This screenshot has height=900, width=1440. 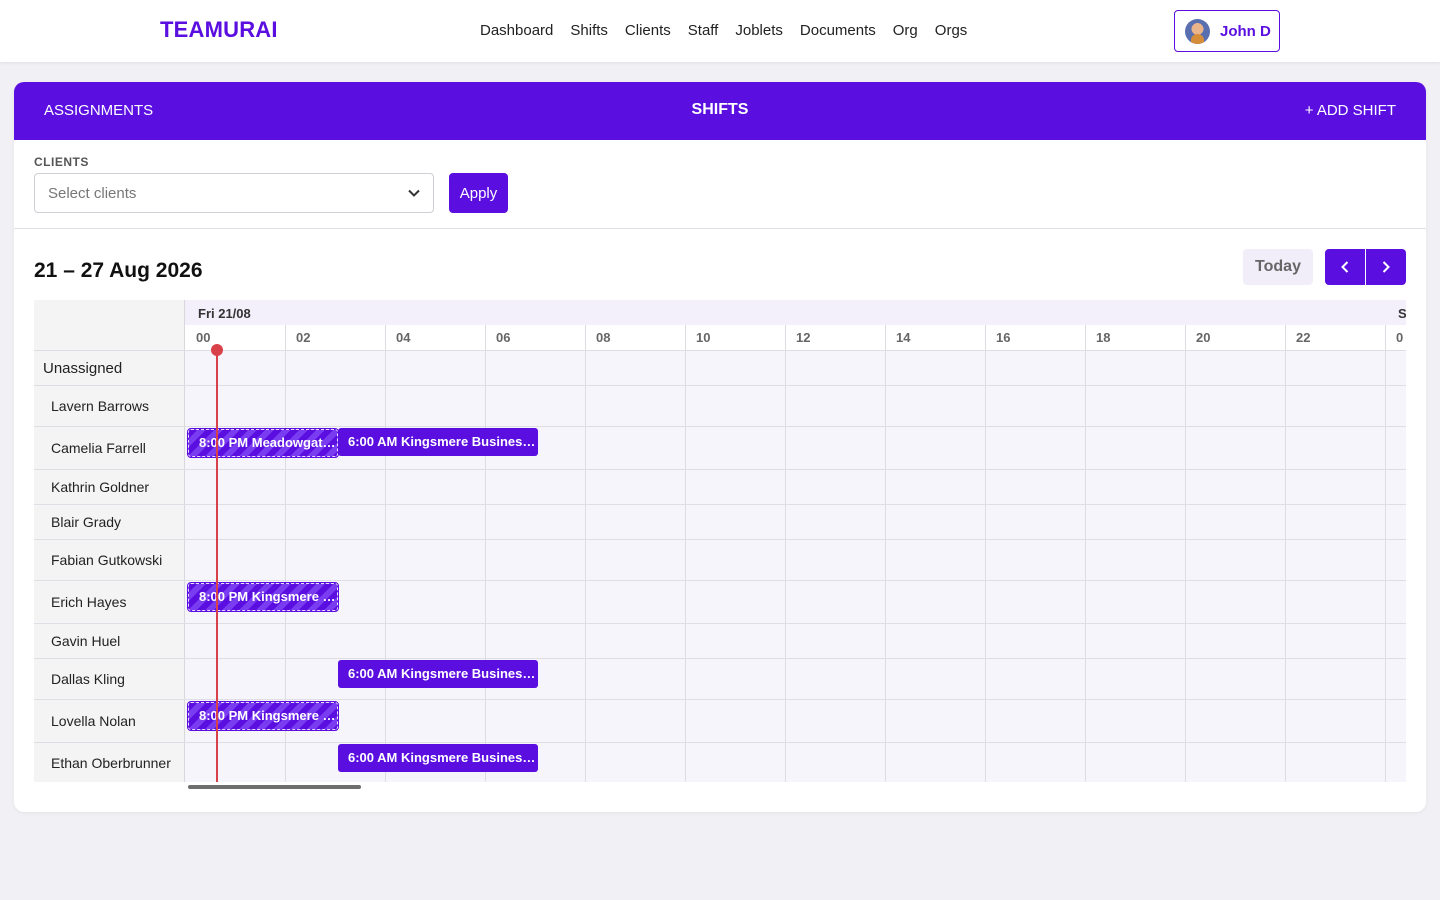 What do you see at coordinates (951, 30) in the screenshot?
I see `nav-orgs: Orgs` at bounding box center [951, 30].